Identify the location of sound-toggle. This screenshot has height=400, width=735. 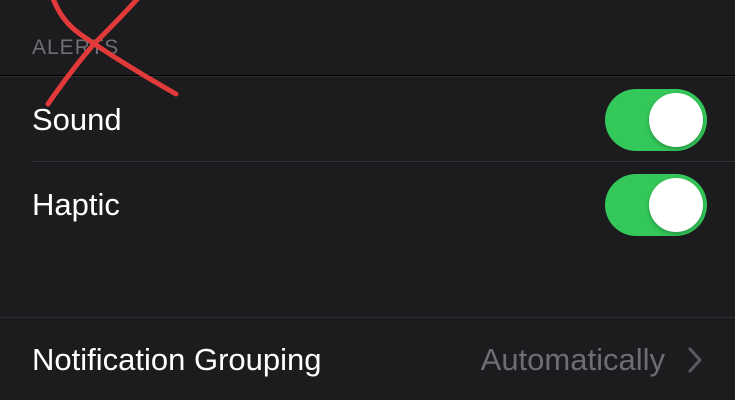
(656, 119).